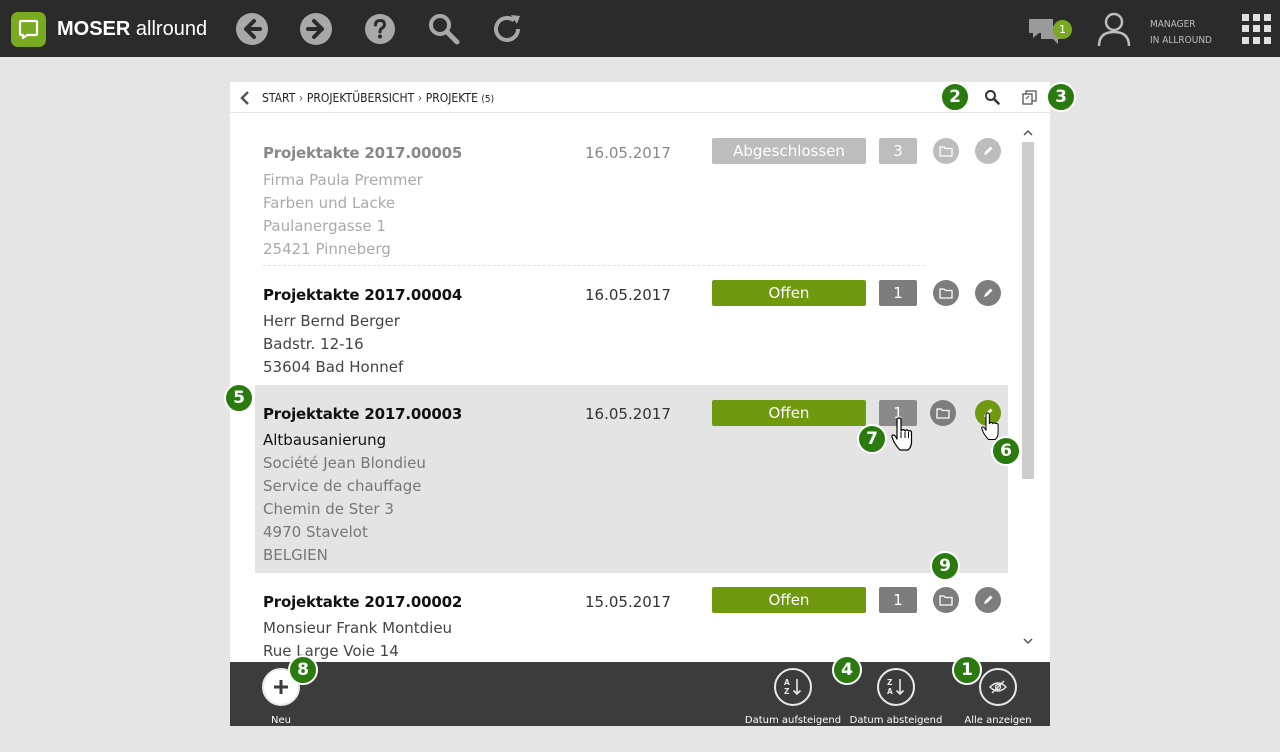 This screenshot has width=1280, height=752. I want to click on address-line: 4970 Stavelot, so click(315, 532).